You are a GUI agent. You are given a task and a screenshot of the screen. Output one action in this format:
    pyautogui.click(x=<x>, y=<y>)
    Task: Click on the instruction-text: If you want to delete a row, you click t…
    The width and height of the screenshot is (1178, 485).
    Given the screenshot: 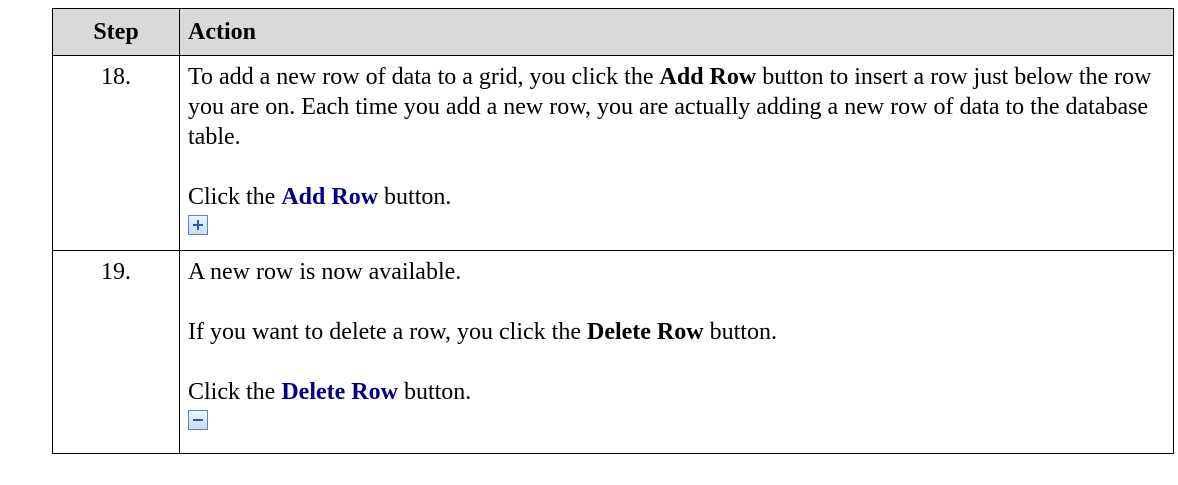 What is the action you would take?
    pyautogui.click(x=482, y=332)
    